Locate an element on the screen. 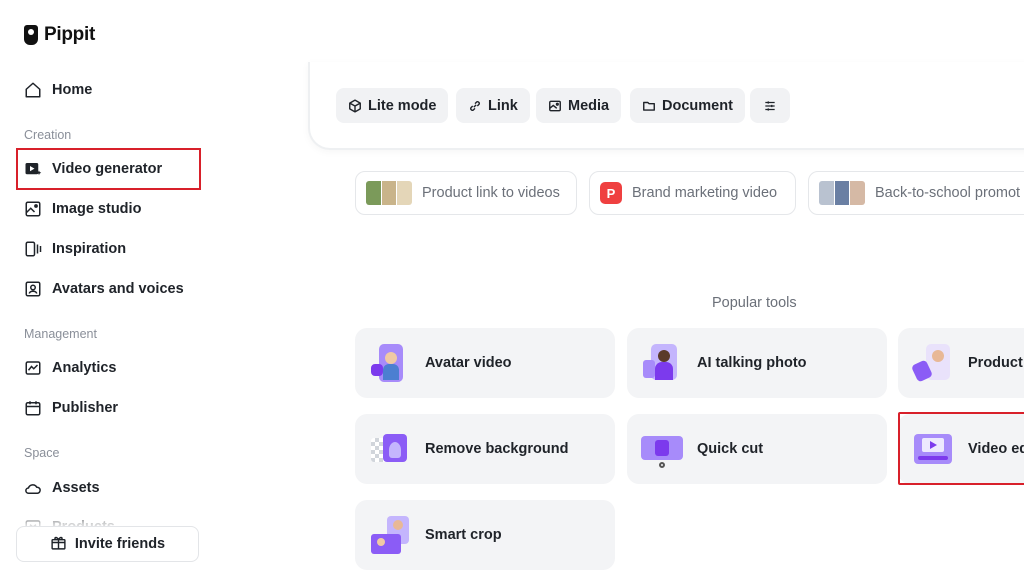 Image resolution: width=1024 pixels, height=577 pixels. suggestion-product-link: Product link to videos is located at coordinates (466, 193).